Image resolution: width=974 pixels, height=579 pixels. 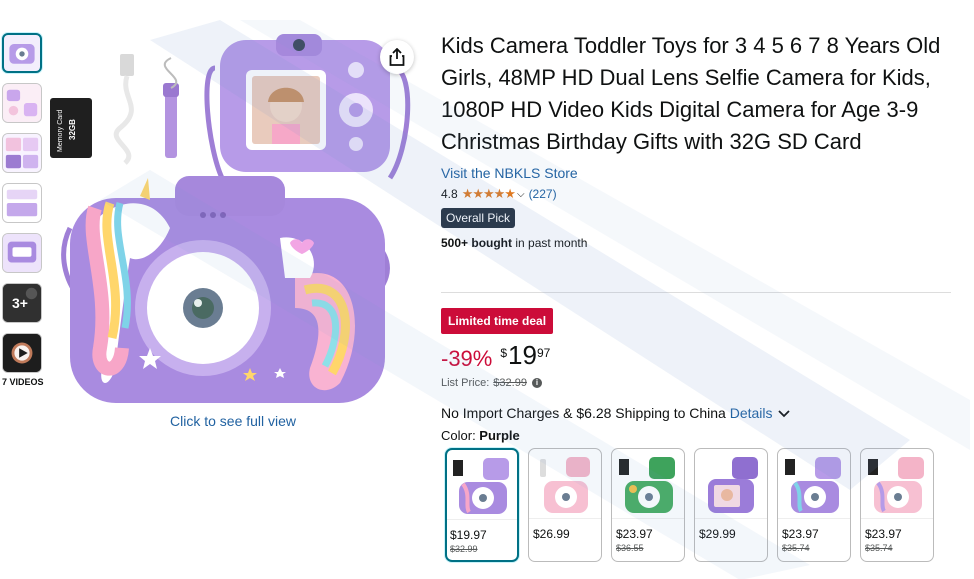 What do you see at coordinates (478, 218) in the screenshot?
I see `overall-pick-badge: Overall Pick` at bounding box center [478, 218].